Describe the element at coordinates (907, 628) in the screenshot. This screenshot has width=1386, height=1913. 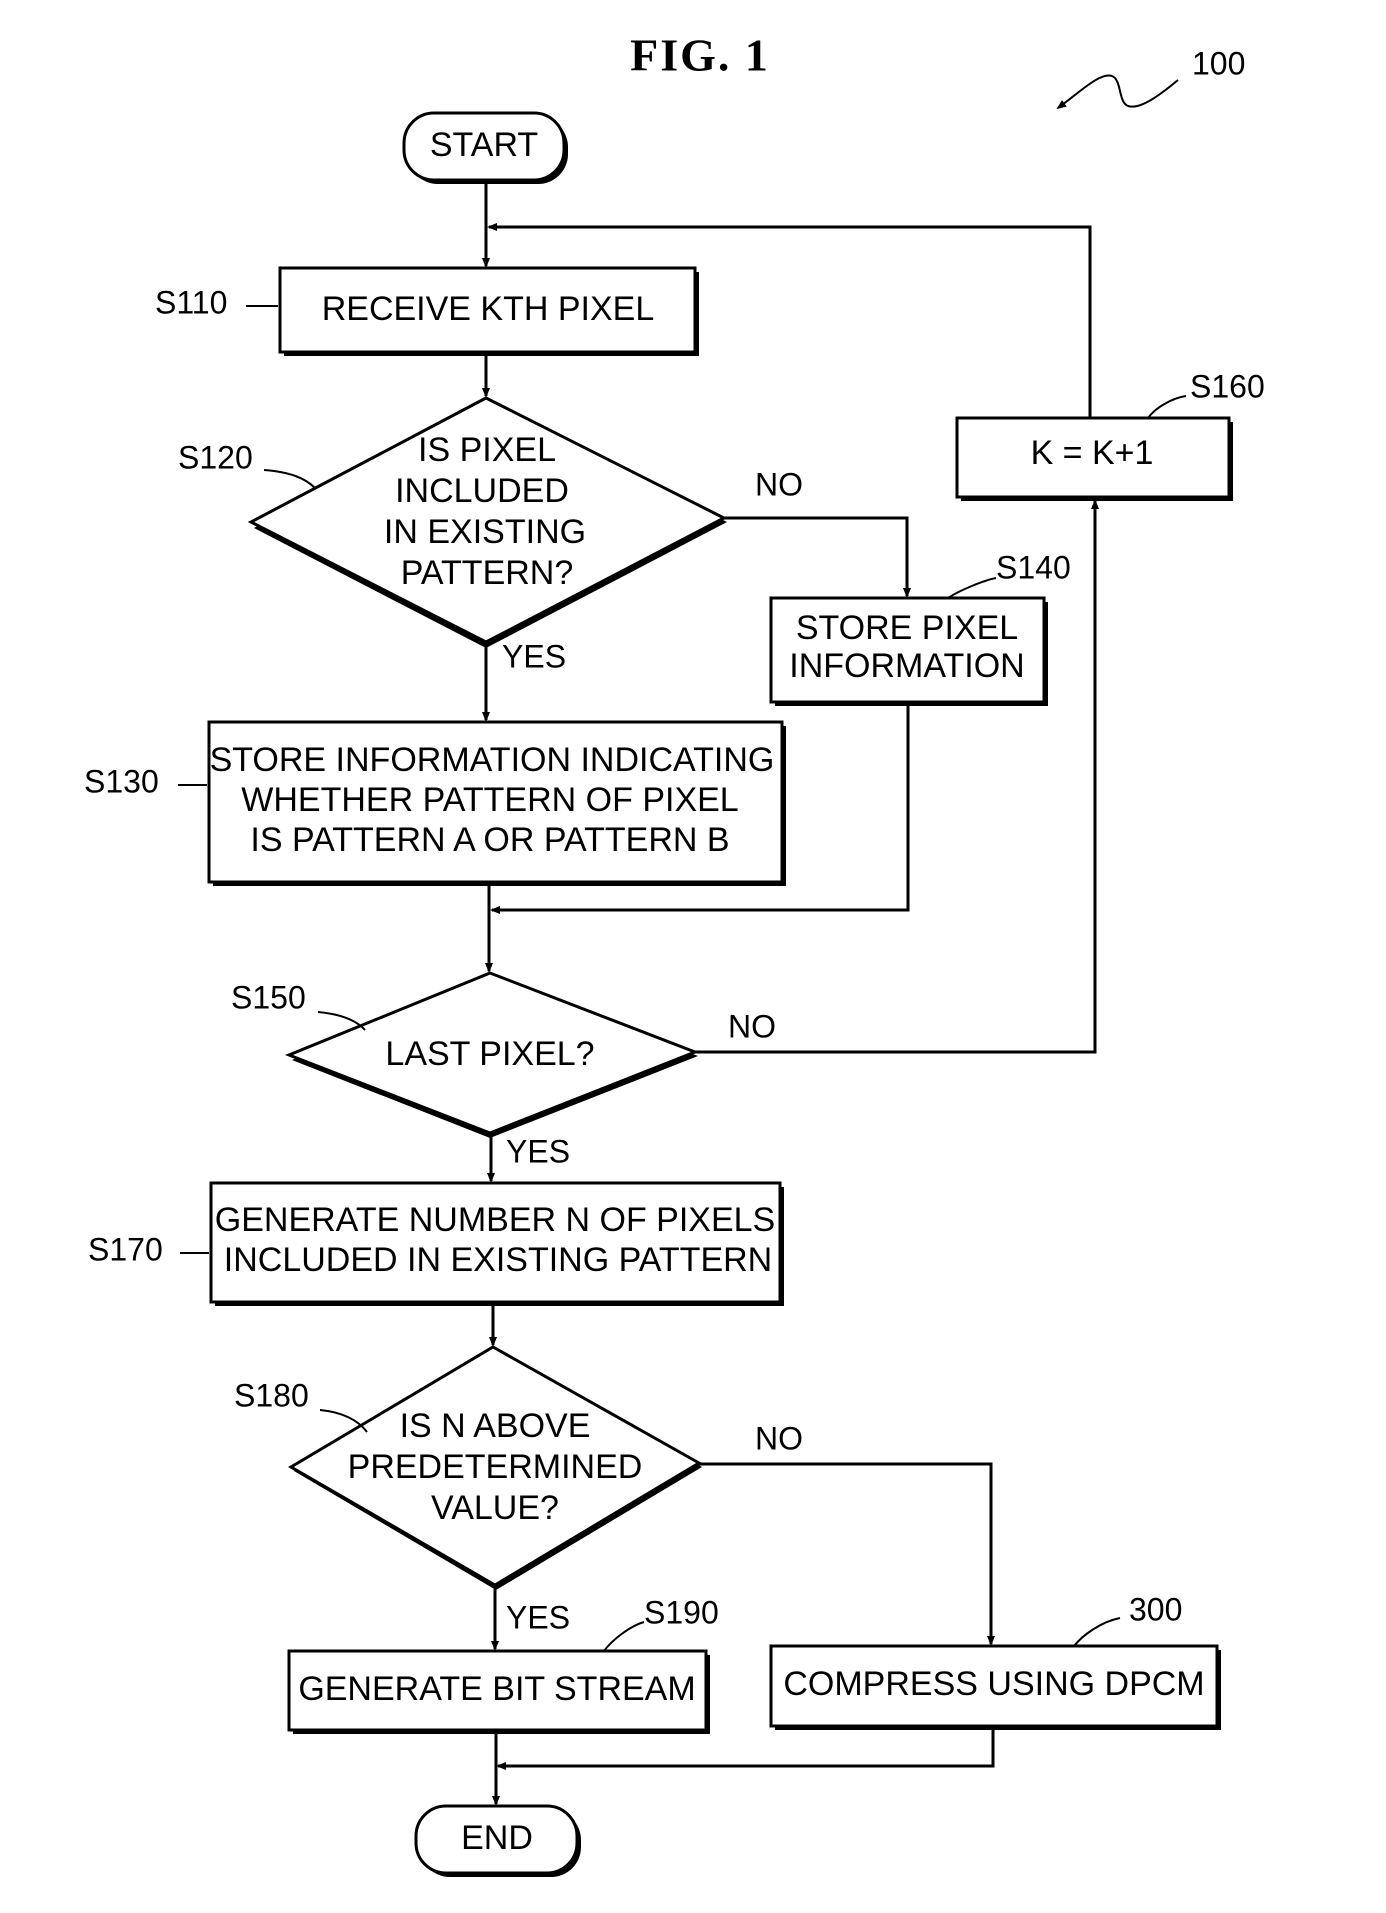
I see `s140-text-line-1: STORE PIXEL` at that location.